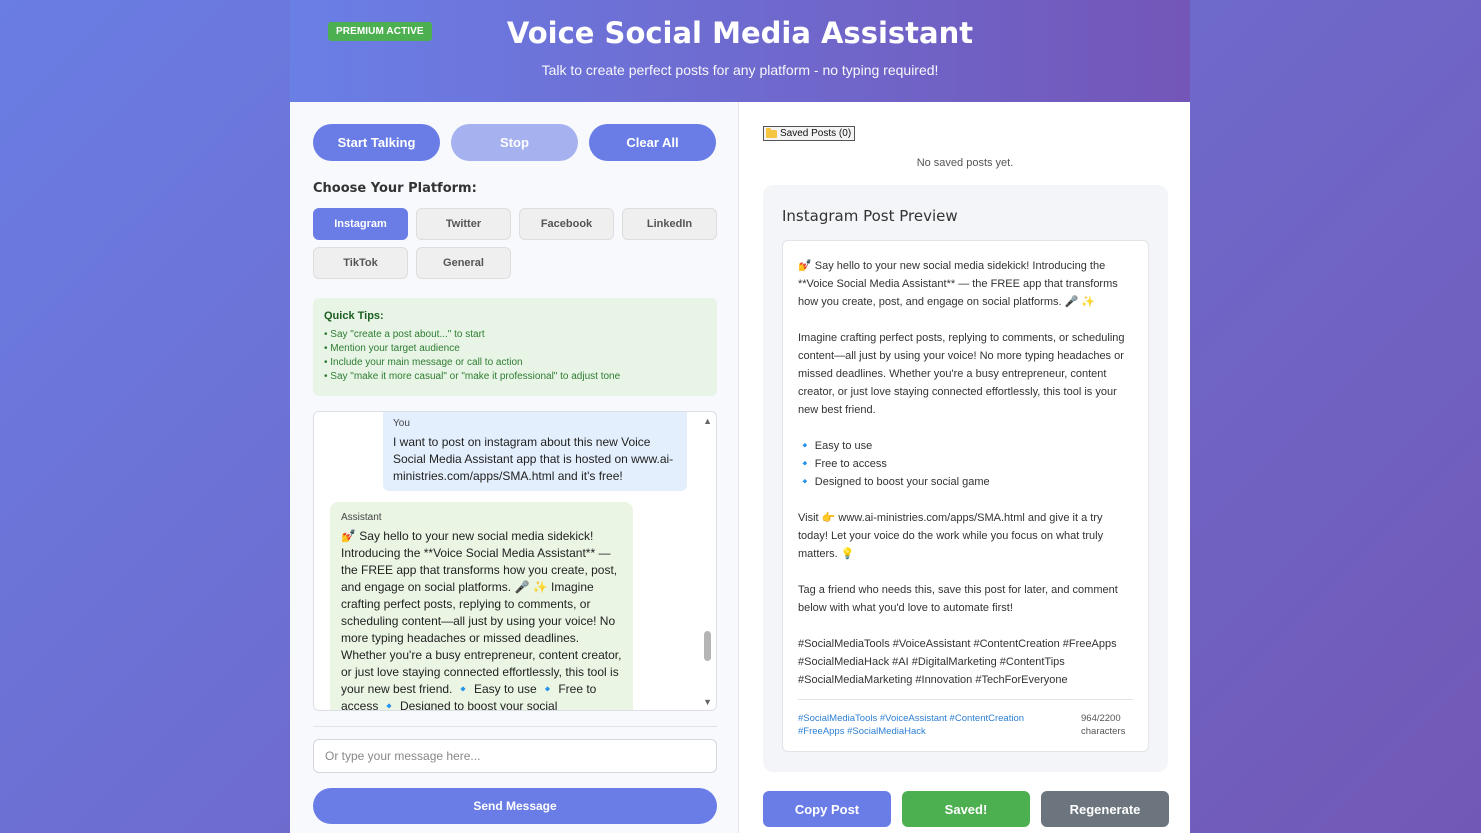 The image size is (1481, 833). I want to click on platform-general: General, so click(463, 263).